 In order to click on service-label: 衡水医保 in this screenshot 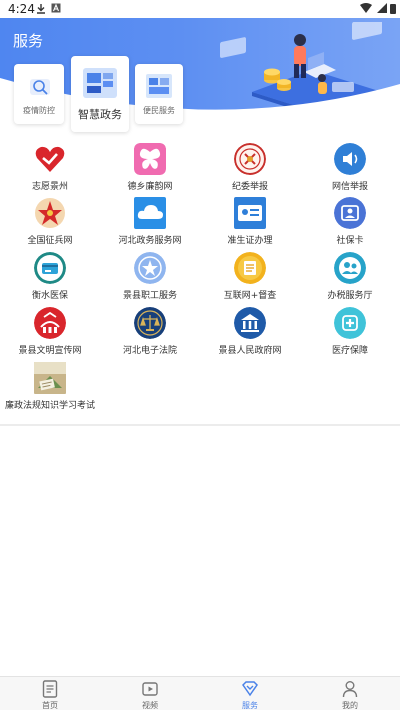, I will do `click(49, 296)`.